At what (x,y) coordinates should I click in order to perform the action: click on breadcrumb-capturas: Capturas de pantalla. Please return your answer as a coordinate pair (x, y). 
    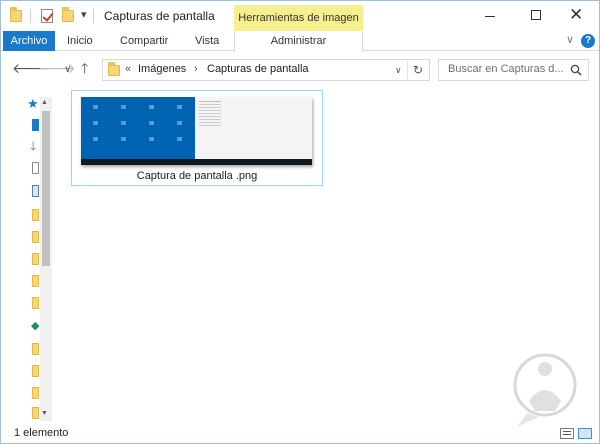
    Looking at the image, I should click on (258, 69).